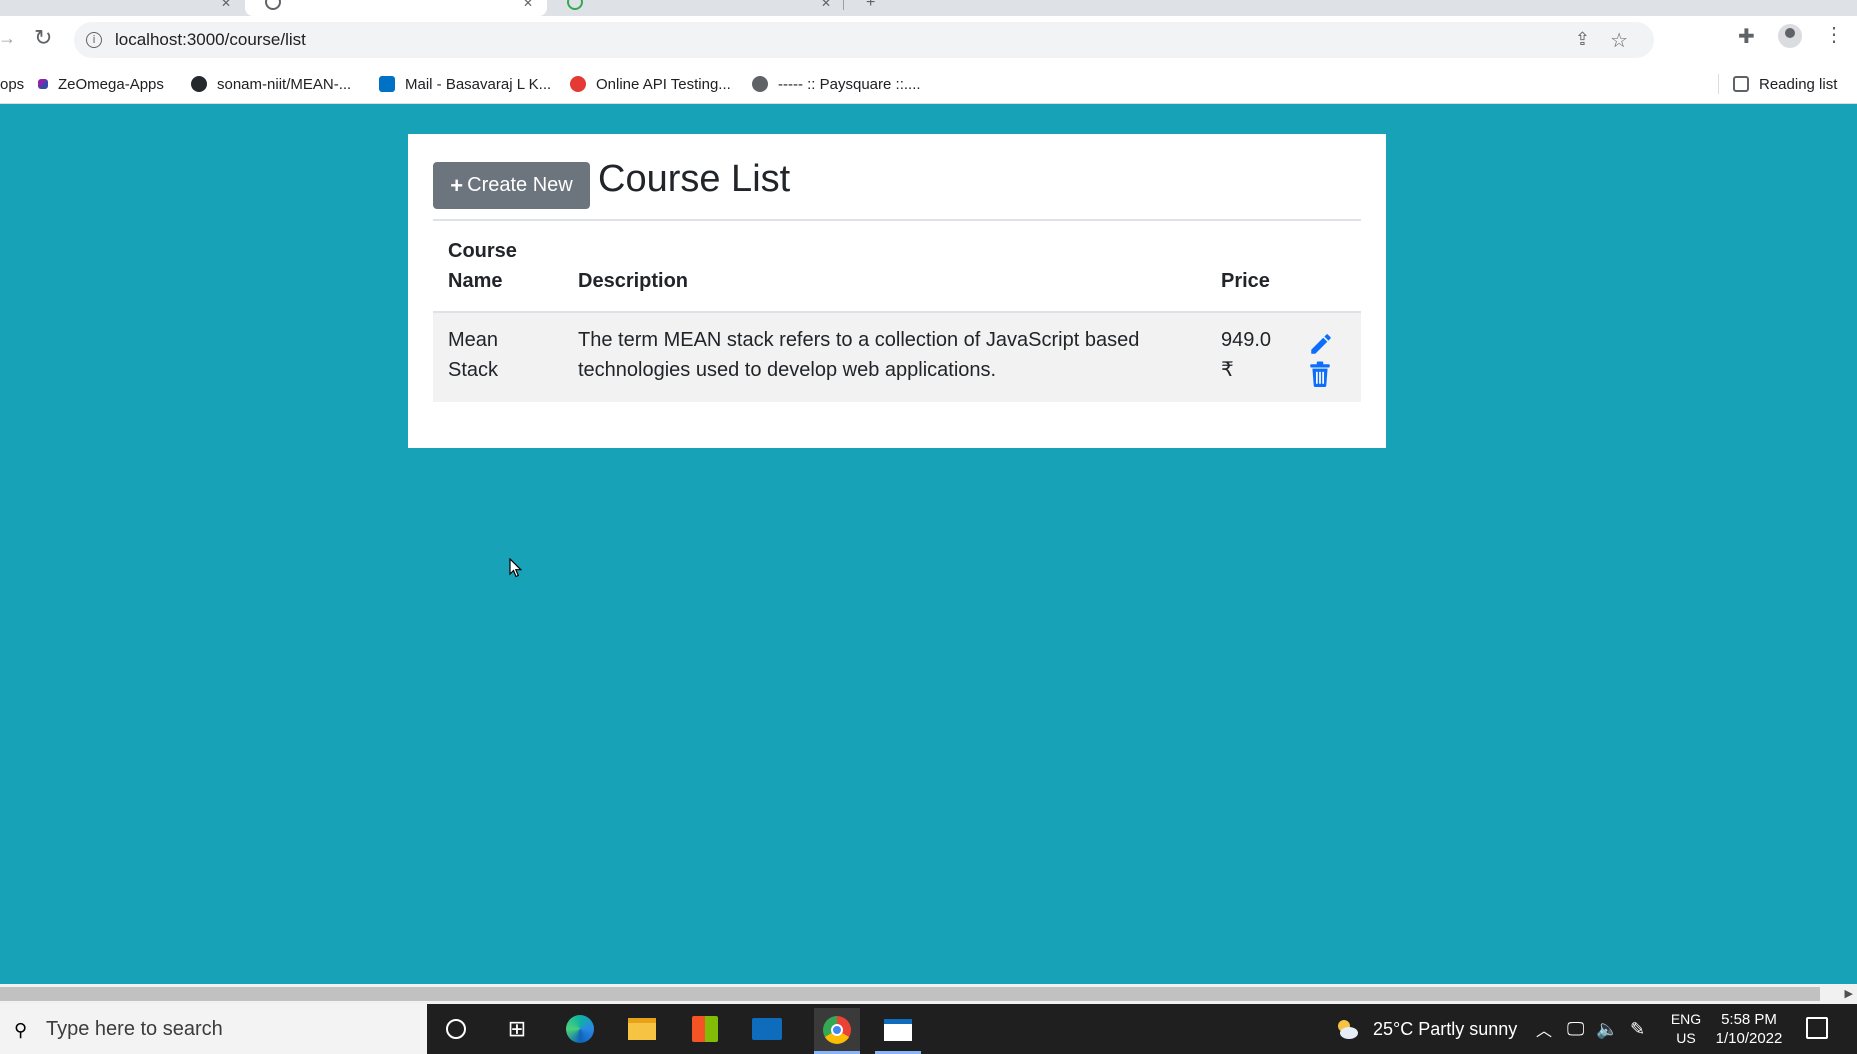  What do you see at coordinates (122, 8) in the screenshot?
I see `browser-tab-1: ✕` at bounding box center [122, 8].